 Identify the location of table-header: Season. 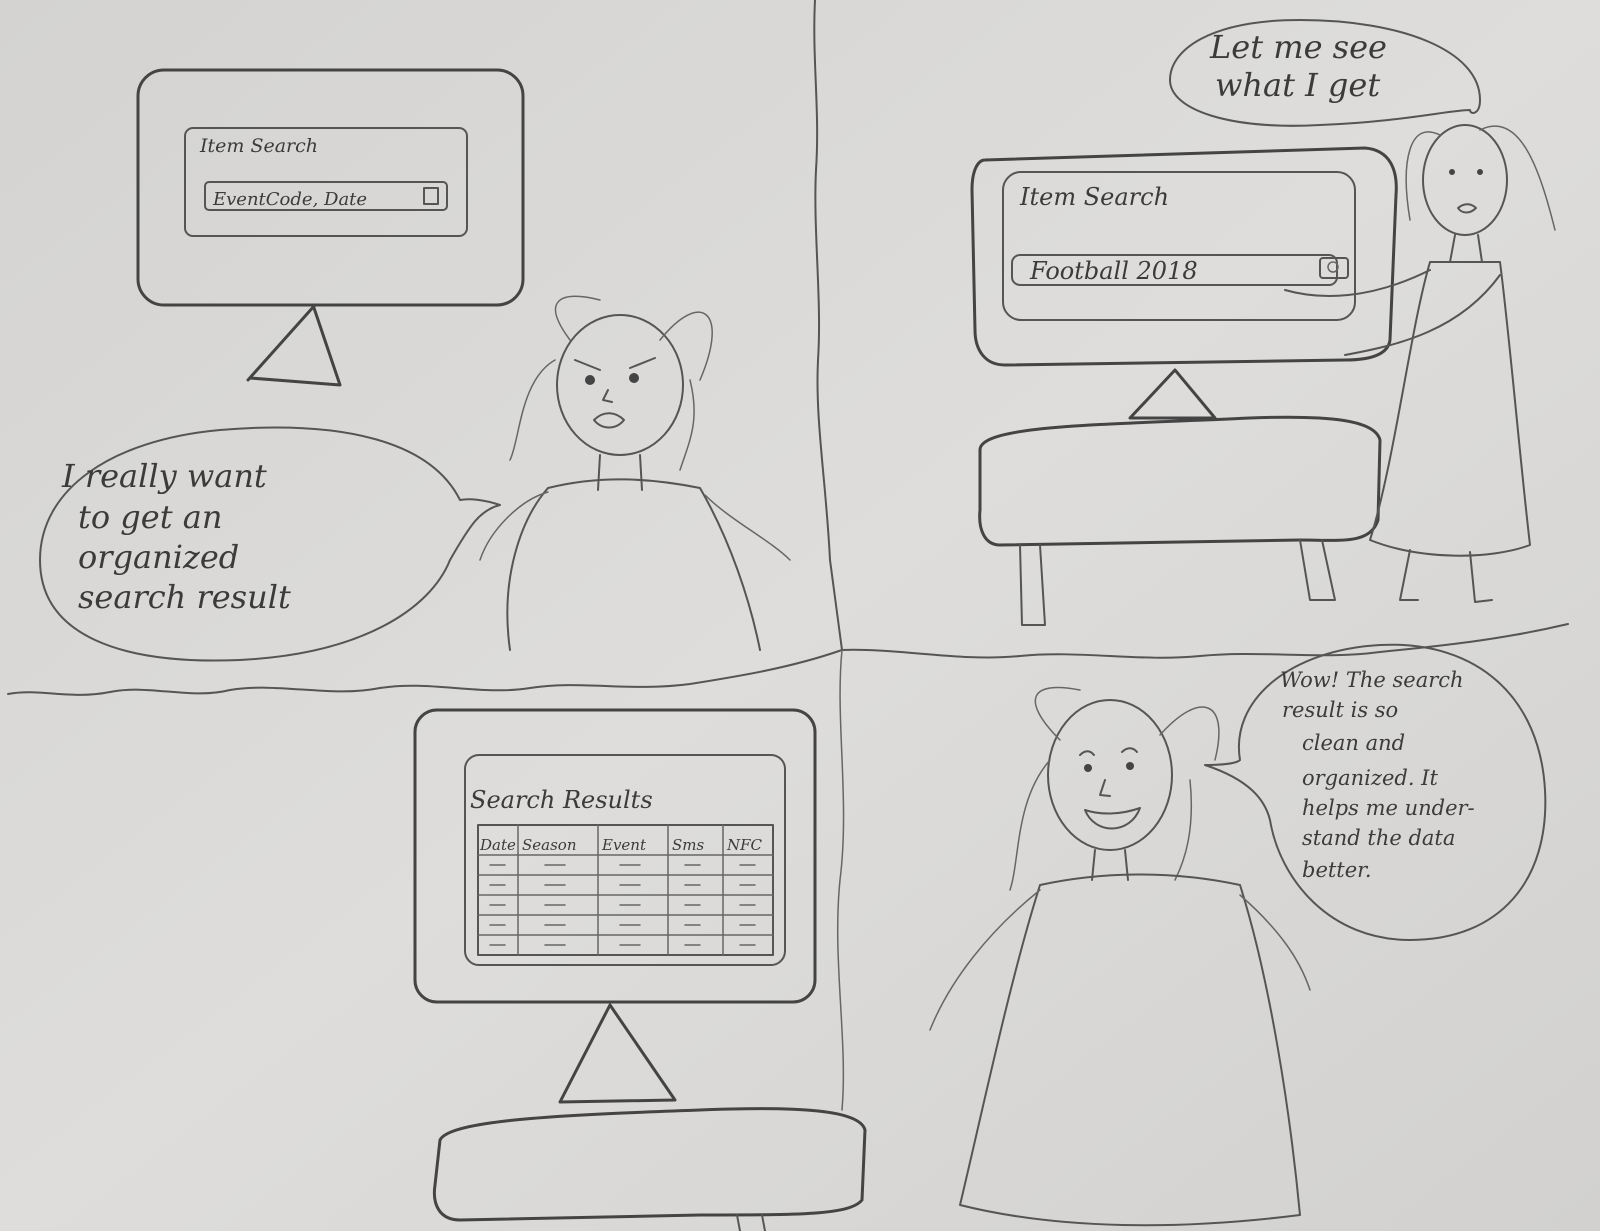
(549, 845).